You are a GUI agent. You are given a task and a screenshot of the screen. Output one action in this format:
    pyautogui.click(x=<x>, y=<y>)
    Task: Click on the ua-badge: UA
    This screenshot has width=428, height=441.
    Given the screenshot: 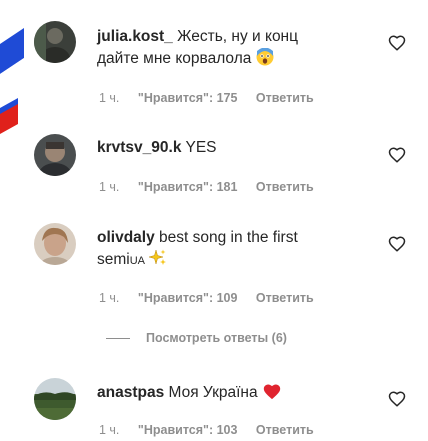 What is the action you would take?
    pyautogui.click(x=137, y=261)
    